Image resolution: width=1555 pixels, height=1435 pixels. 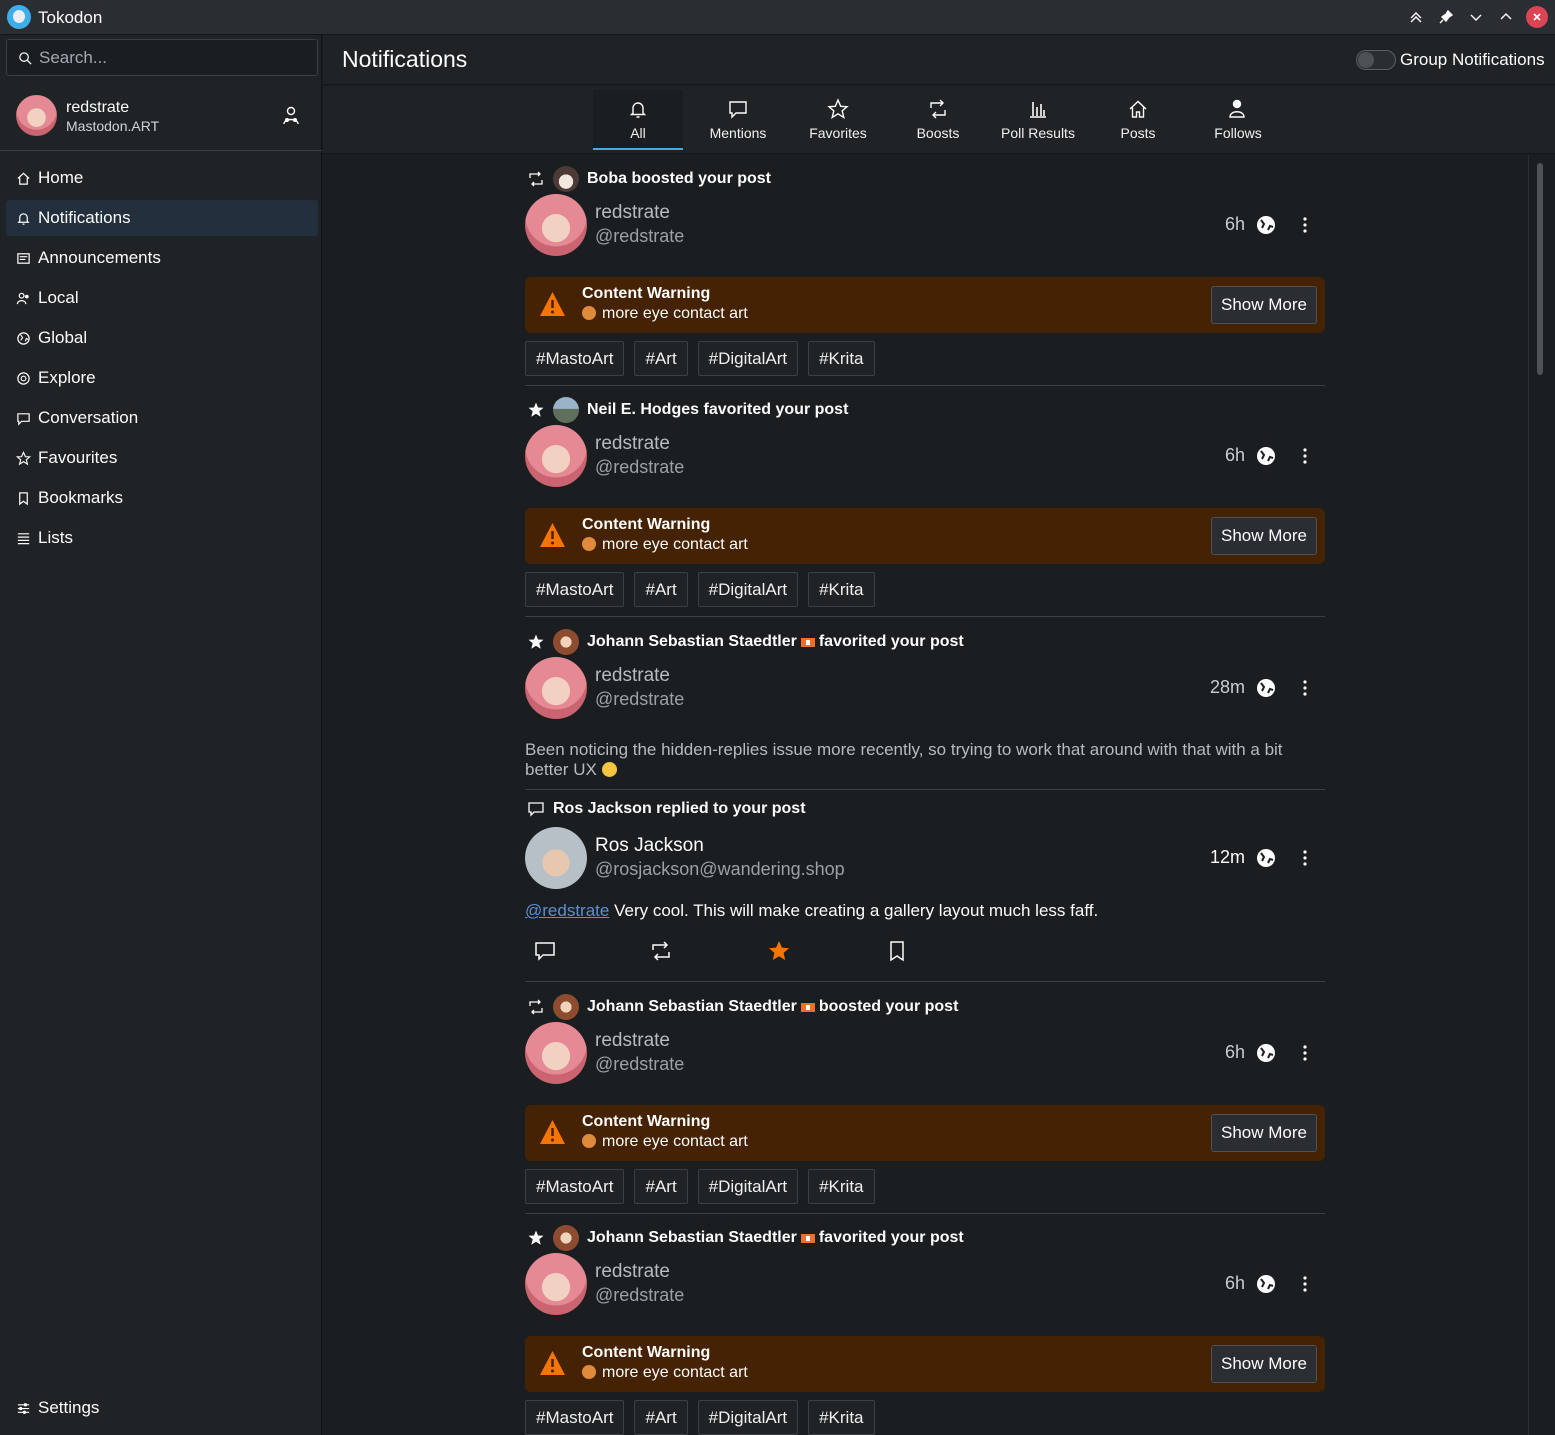 What do you see at coordinates (174, 58) in the screenshot?
I see `search-input` at bounding box center [174, 58].